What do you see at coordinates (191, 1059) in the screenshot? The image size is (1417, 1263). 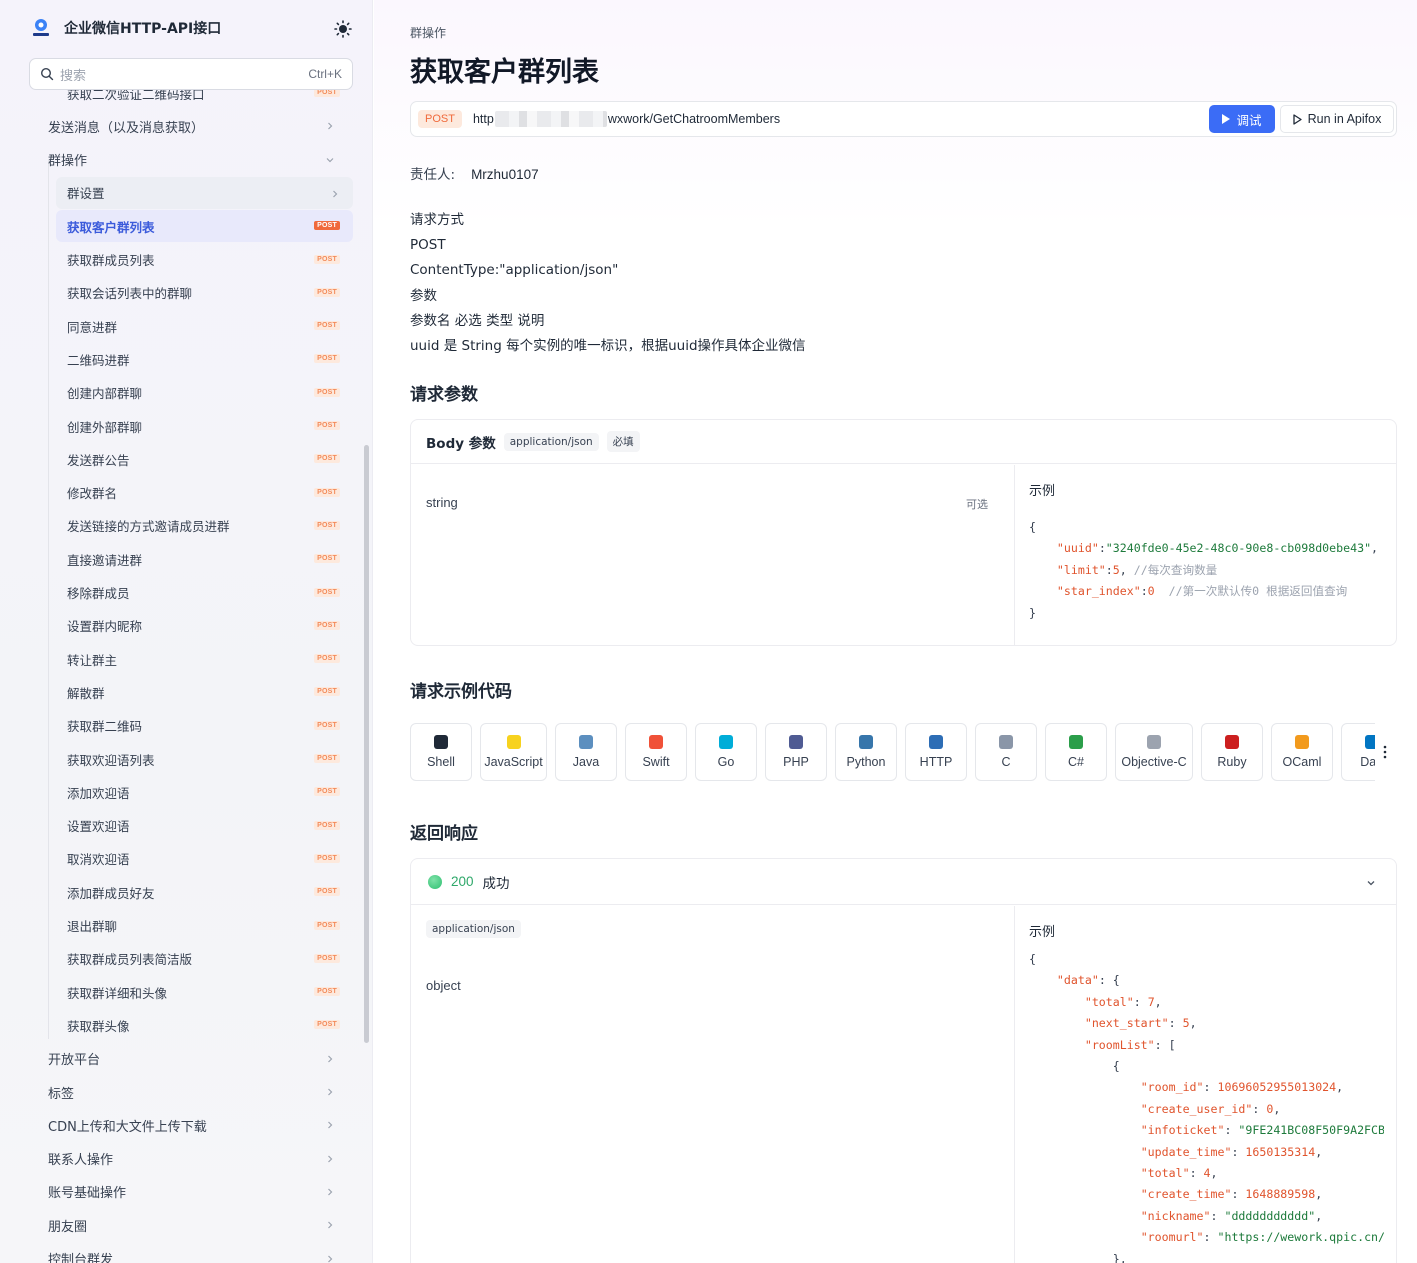 I see `sidebar-group: 开放平台` at bounding box center [191, 1059].